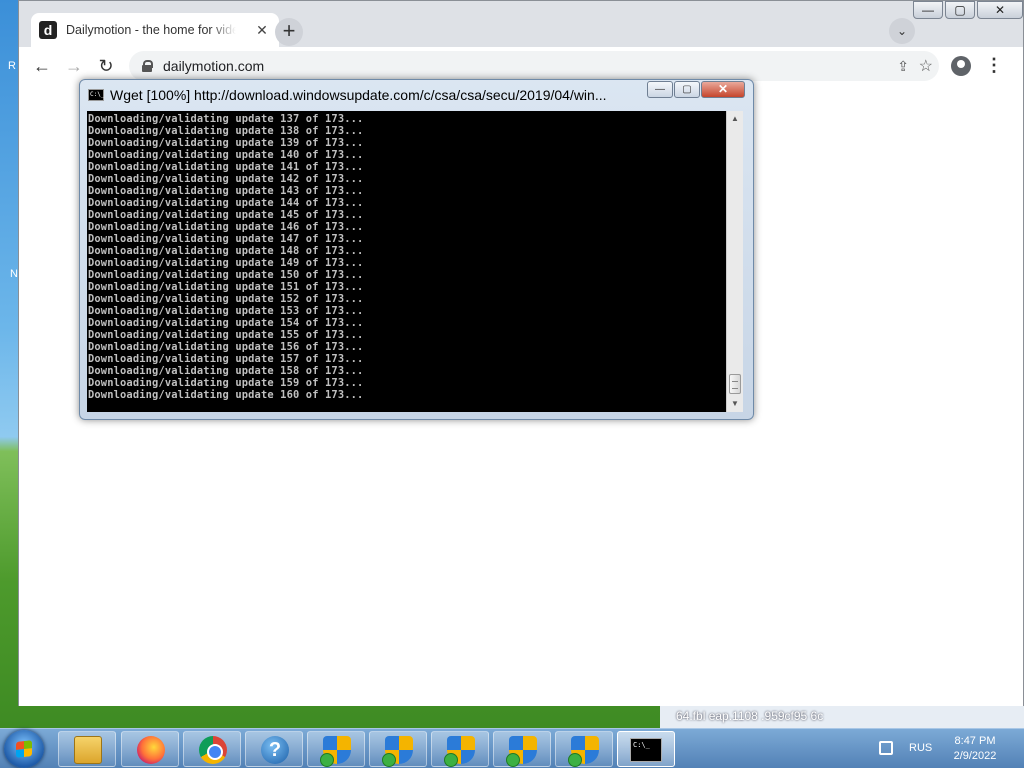 This screenshot has height=768, width=1024. Describe the element at coordinates (213, 66) in the screenshot. I see `address-text: dailymotion.com` at that location.